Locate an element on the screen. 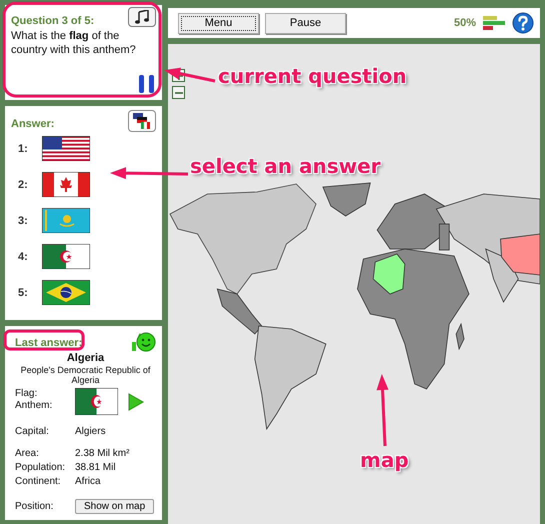 This screenshot has width=545, height=524. language-button is located at coordinates (142, 121).